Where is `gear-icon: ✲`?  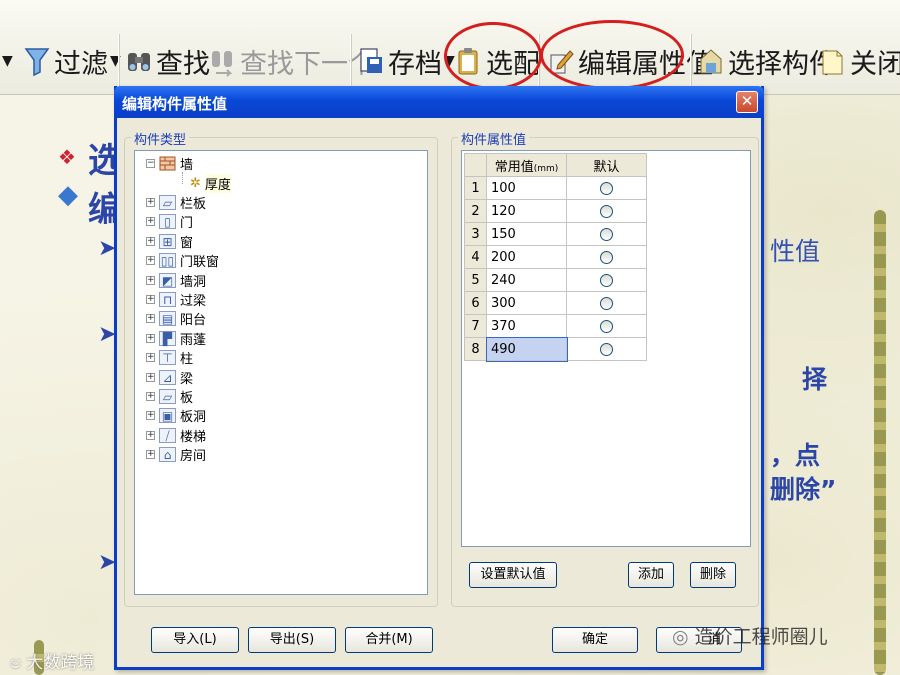
gear-icon: ✲ is located at coordinates (195, 183).